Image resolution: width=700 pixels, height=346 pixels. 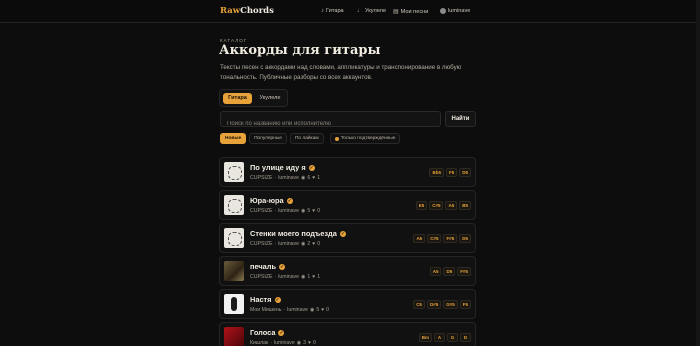 What do you see at coordinates (439, 337) in the screenshot?
I see `chord-chip: A` at bounding box center [439, 337].